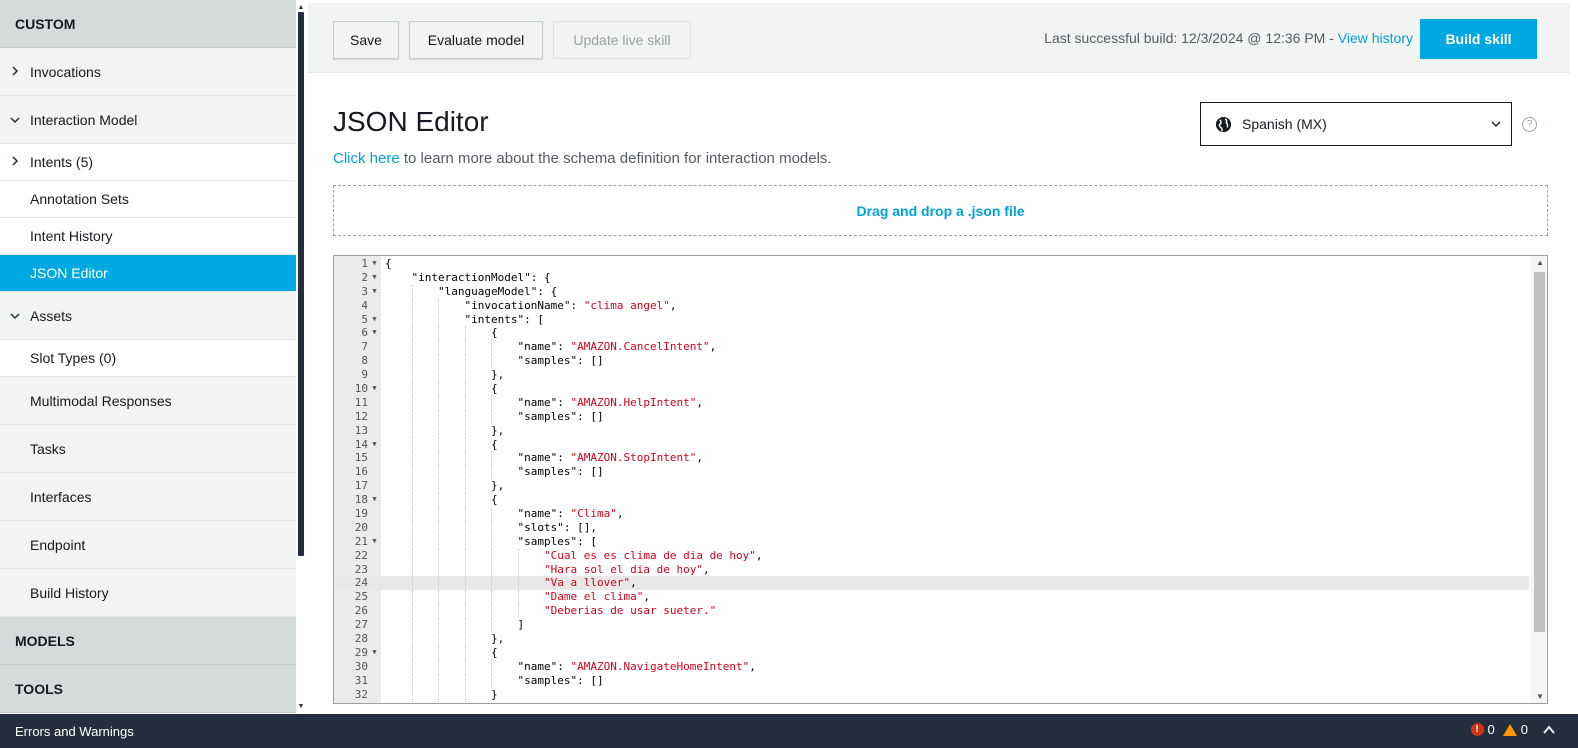 The height and width of the screenshot is (748, 1578). What do you see at coordinates (931, 639) in the screenshot?
I see `code-line: 28},` at bounding box center [931, 639].